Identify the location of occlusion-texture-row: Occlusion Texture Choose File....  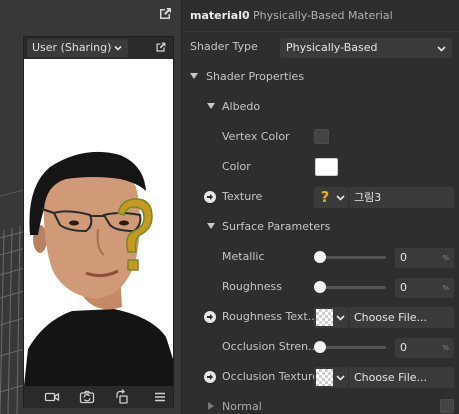
(320, 377).